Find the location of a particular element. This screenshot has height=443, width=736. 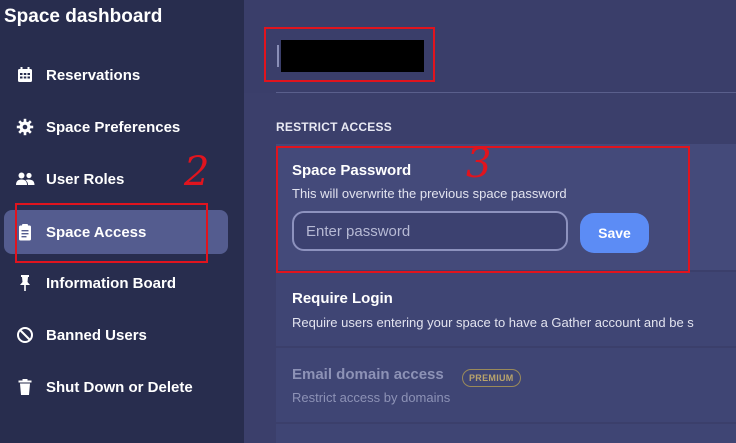

calendar-icon is located at coordinates (25, 75).